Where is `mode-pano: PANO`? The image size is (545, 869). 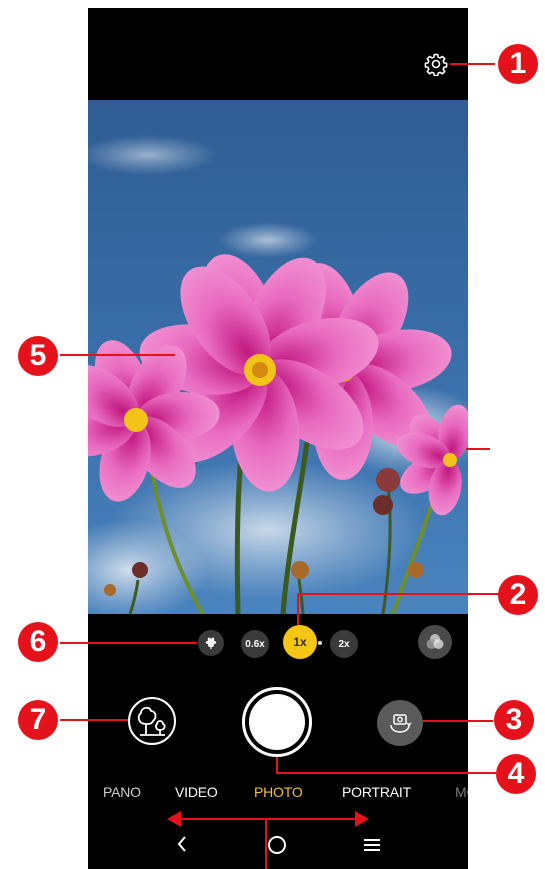 mode-pano: PANO is located at coordinates (122, 792).